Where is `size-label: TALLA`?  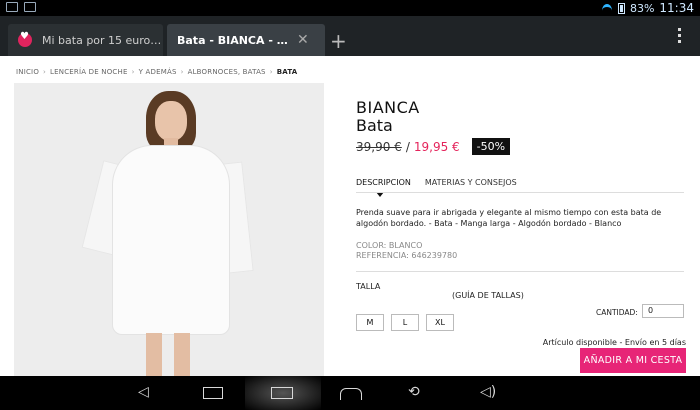 size-label: TALLA is located at coordinates (368, 286).